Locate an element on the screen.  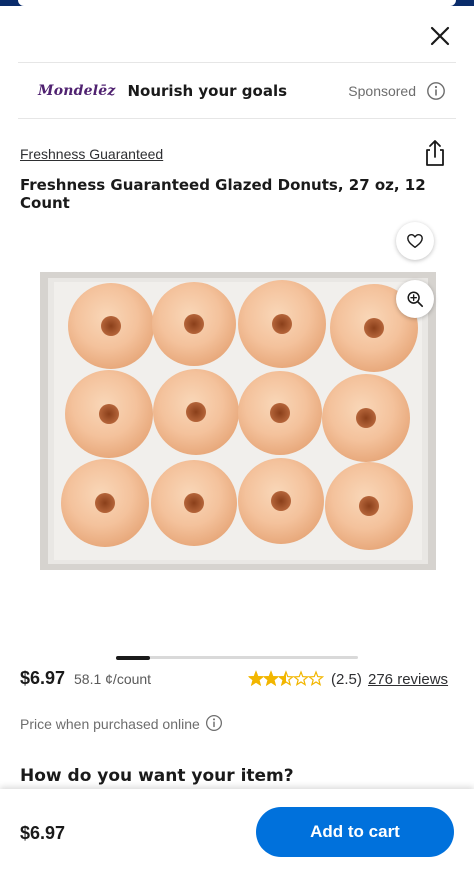
unit-price: 58.1 ¢/count is located at coordinates (113, 679).